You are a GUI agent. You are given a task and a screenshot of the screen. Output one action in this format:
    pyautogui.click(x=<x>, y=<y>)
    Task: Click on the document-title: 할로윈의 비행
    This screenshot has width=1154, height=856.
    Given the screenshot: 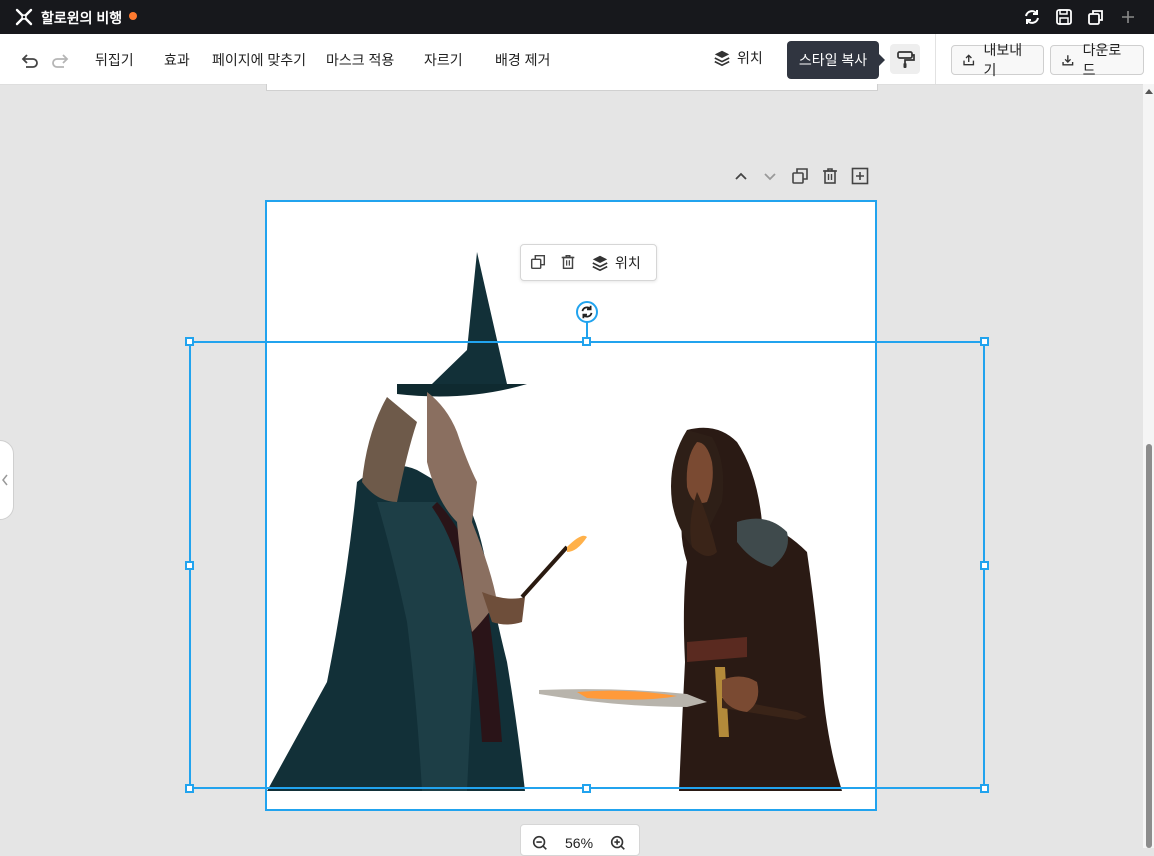 What is the action you would take?
    pyautogui.click(x=81, y=18)
    